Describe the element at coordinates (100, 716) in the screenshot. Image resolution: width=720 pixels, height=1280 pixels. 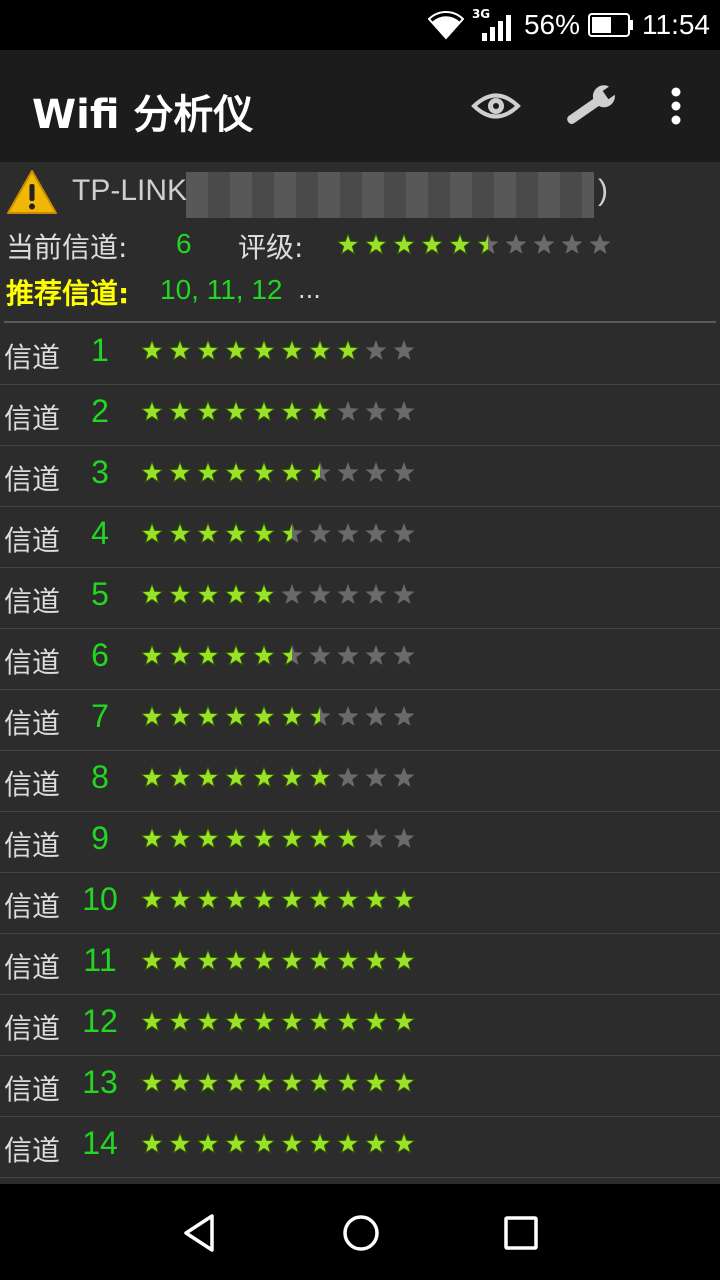
I see `channel-number: 7` at that location.